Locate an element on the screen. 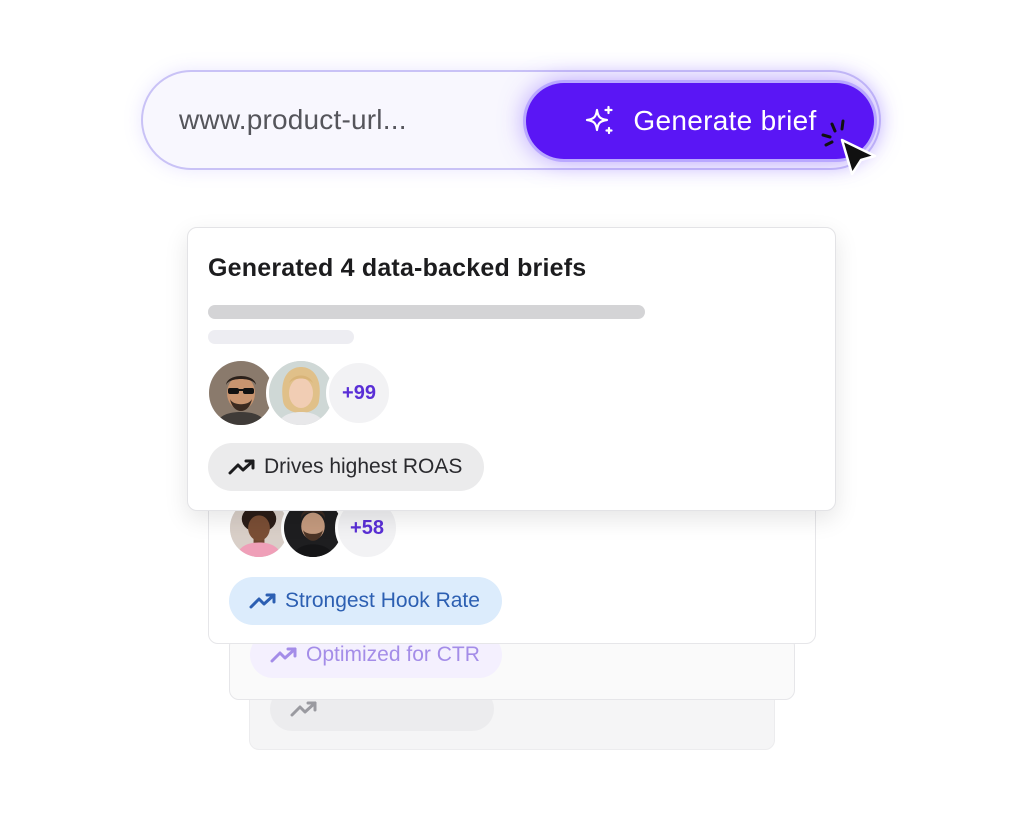 The image size is (1024, 822). sparkle-icon is located at coordinates (599, 120).